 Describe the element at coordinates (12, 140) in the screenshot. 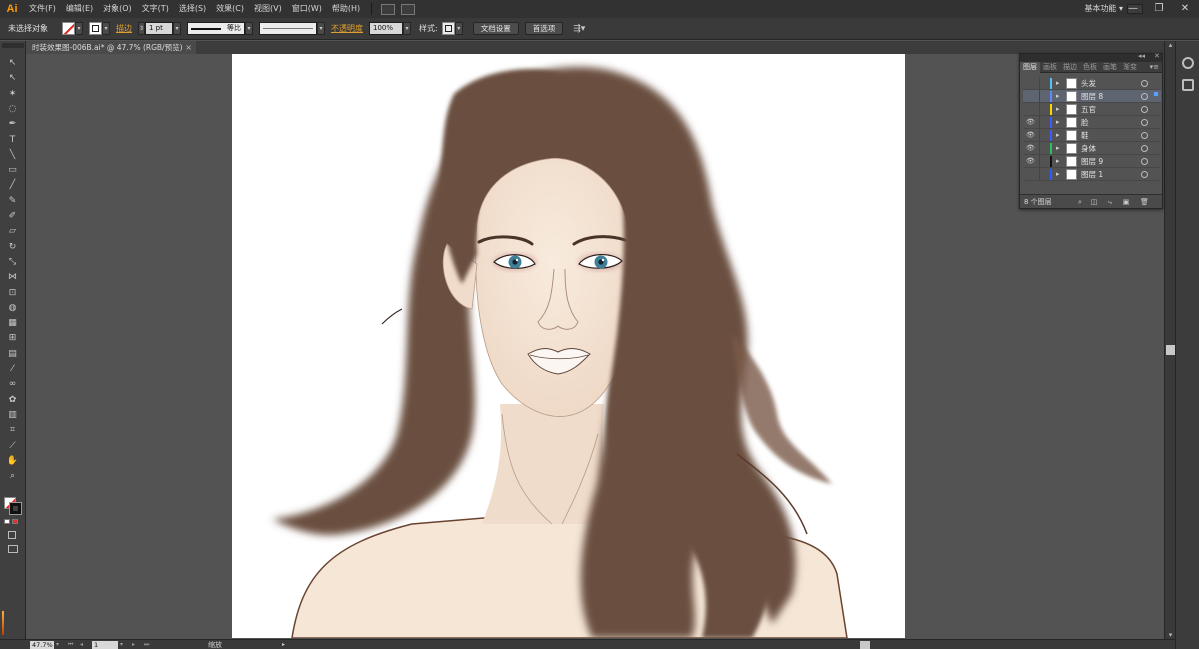

I see `type-tool-icon: T` at that location.